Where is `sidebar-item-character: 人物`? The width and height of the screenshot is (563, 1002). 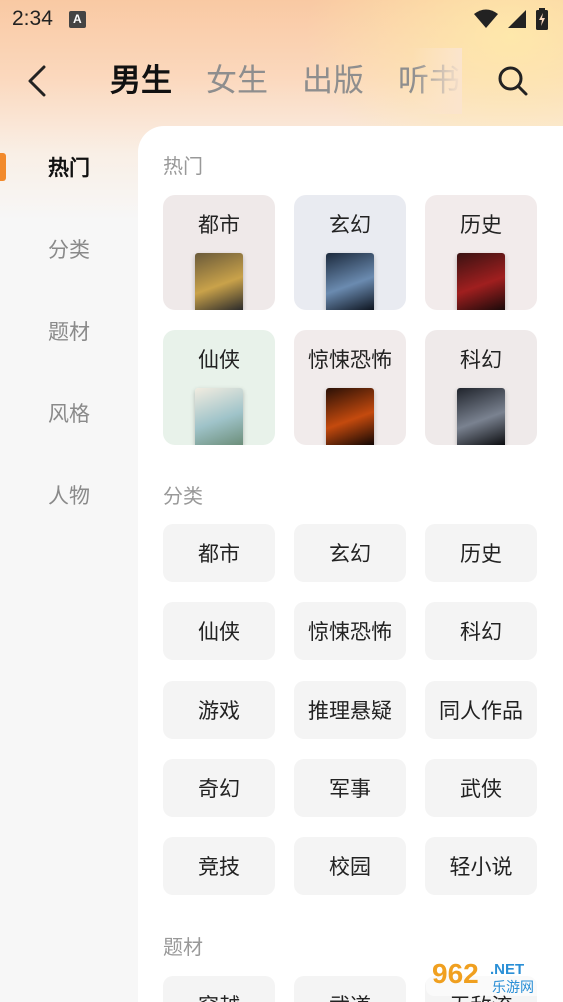 sidebar-item-character: 人物 is located at coordinates (69, 495).